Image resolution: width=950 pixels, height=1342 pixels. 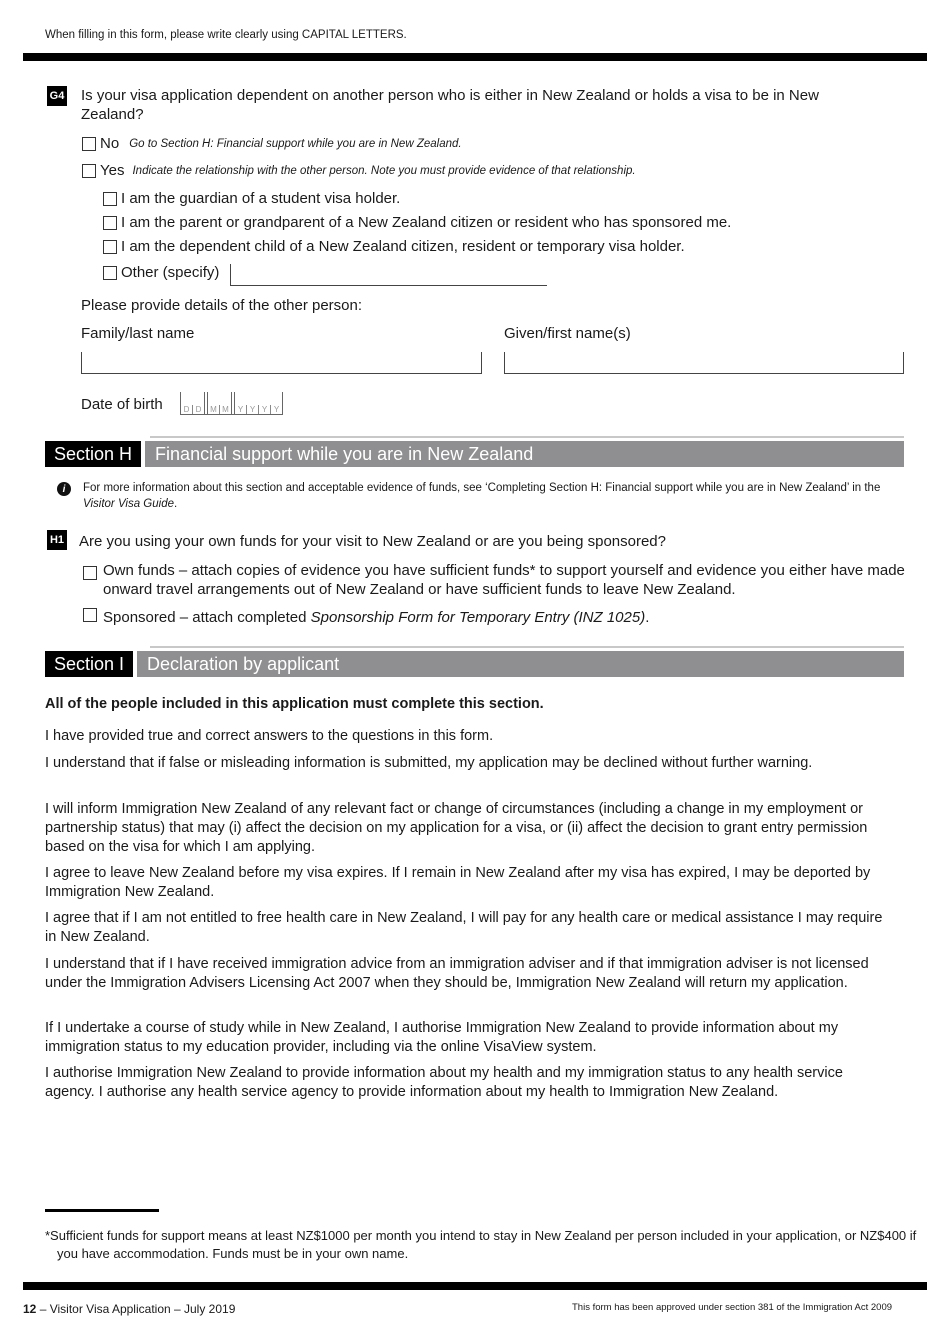 What do you see at coordinates (90, 615) in the screenshot?
I see `sponsored-checkbox` at bounding box center [90, 615].